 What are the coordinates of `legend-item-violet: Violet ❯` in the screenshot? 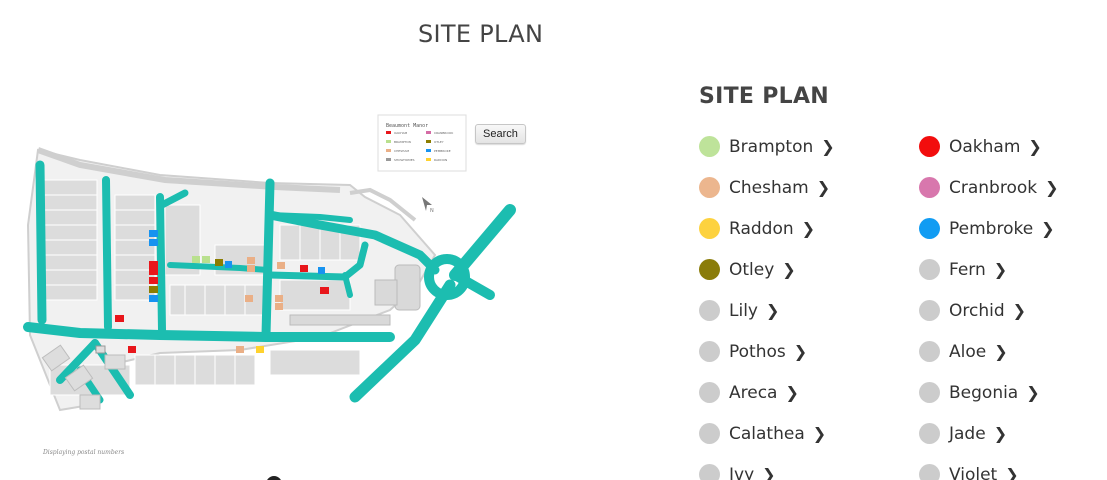 It's located at (989, 467).